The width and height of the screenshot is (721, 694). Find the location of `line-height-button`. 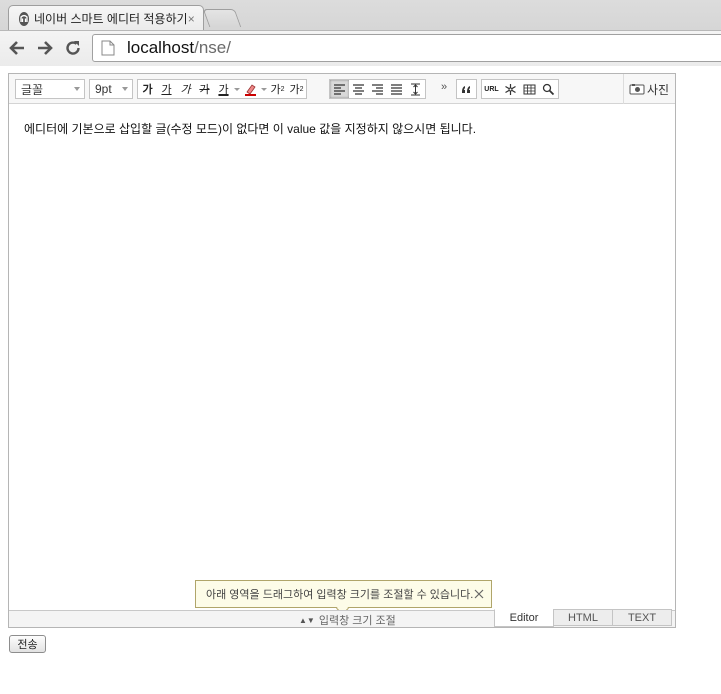

line-height-button is located at coordinates (415, 89).